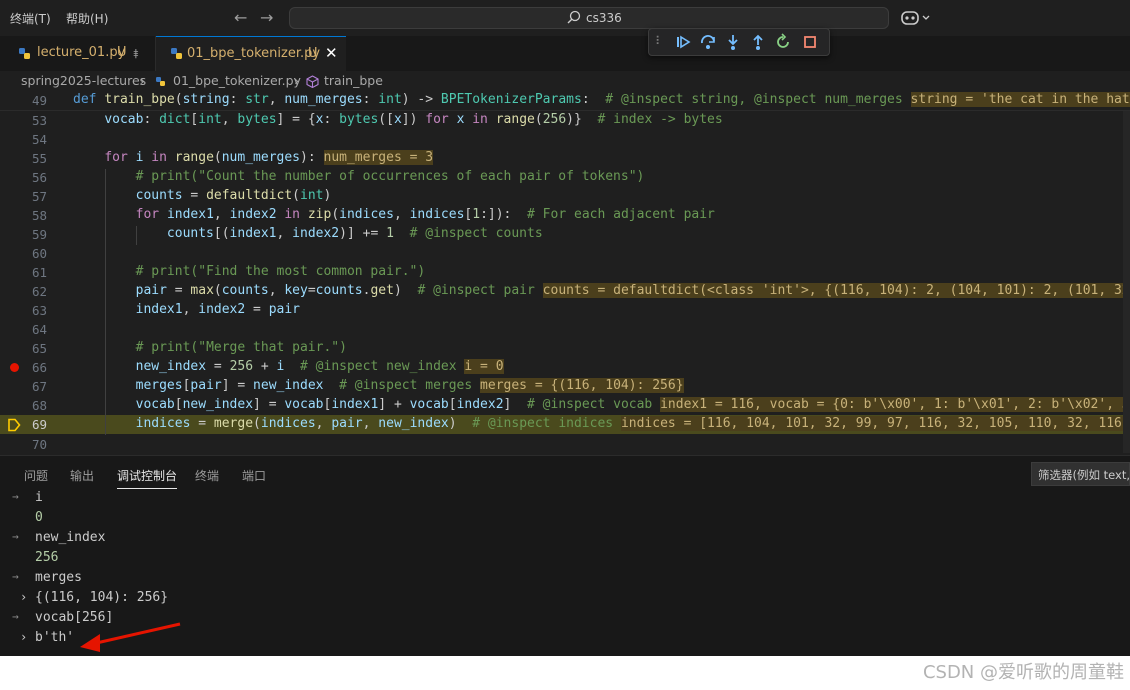  I want to click on tab-debug-console: 调试控制台, so click(147, 478).